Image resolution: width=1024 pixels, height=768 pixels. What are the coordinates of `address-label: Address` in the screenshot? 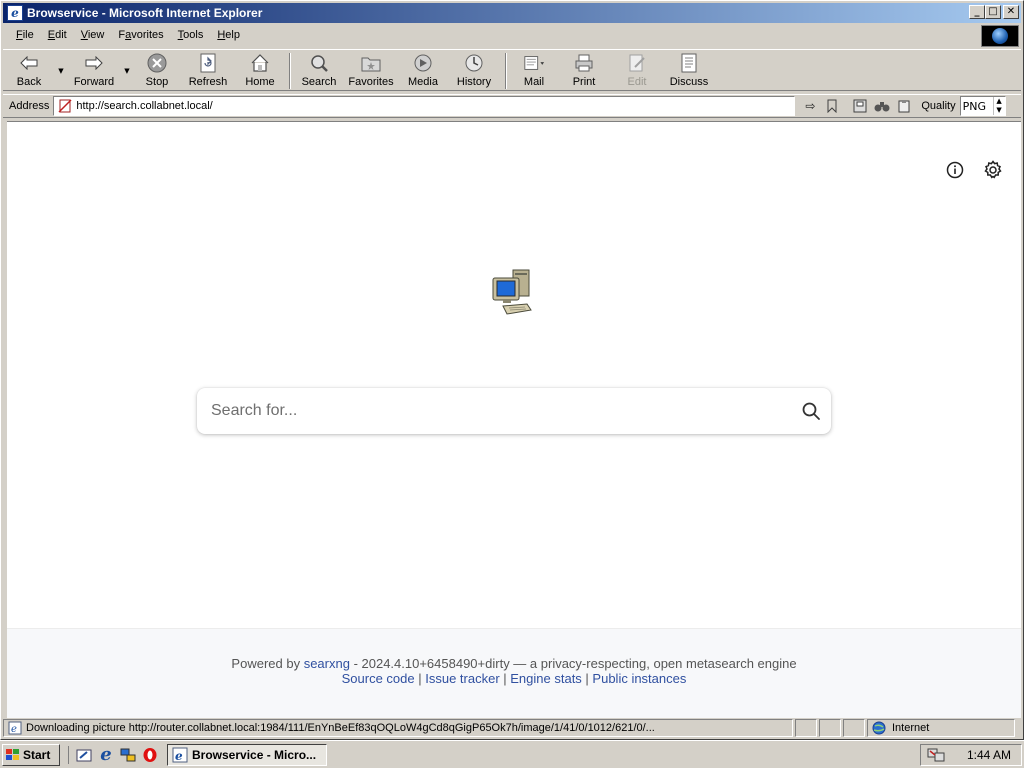 It's located at (29, 106).